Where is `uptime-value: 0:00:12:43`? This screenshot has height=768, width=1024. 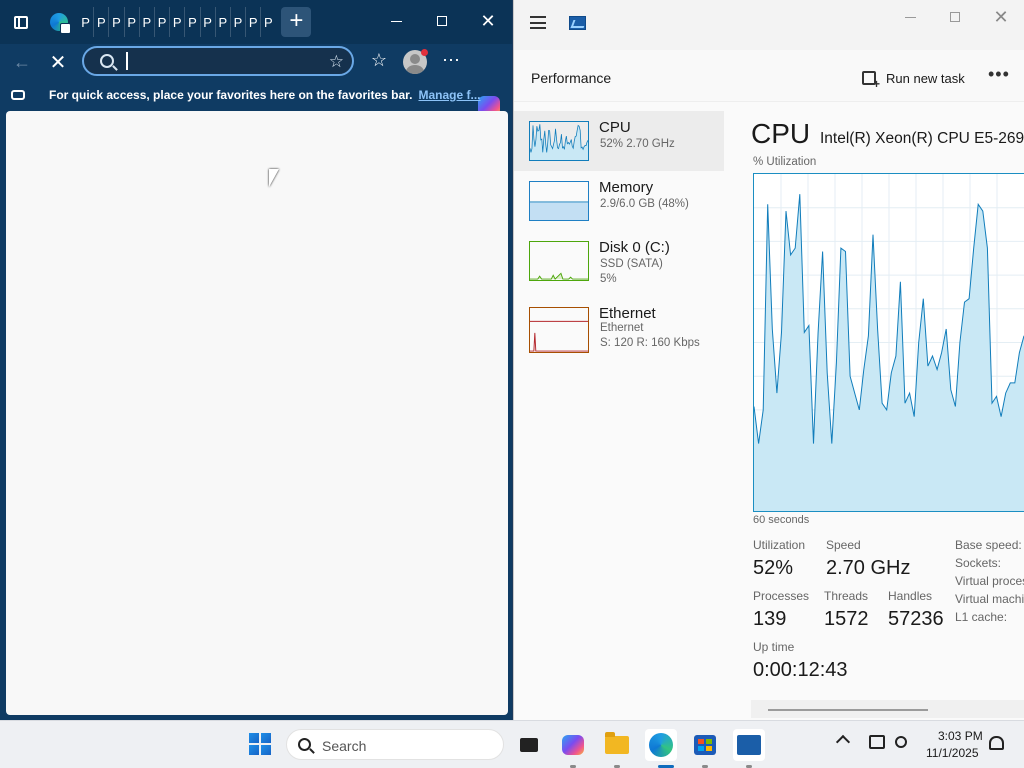
uptime-value: 0:00:12:43 is located at coordinates (800, 670).